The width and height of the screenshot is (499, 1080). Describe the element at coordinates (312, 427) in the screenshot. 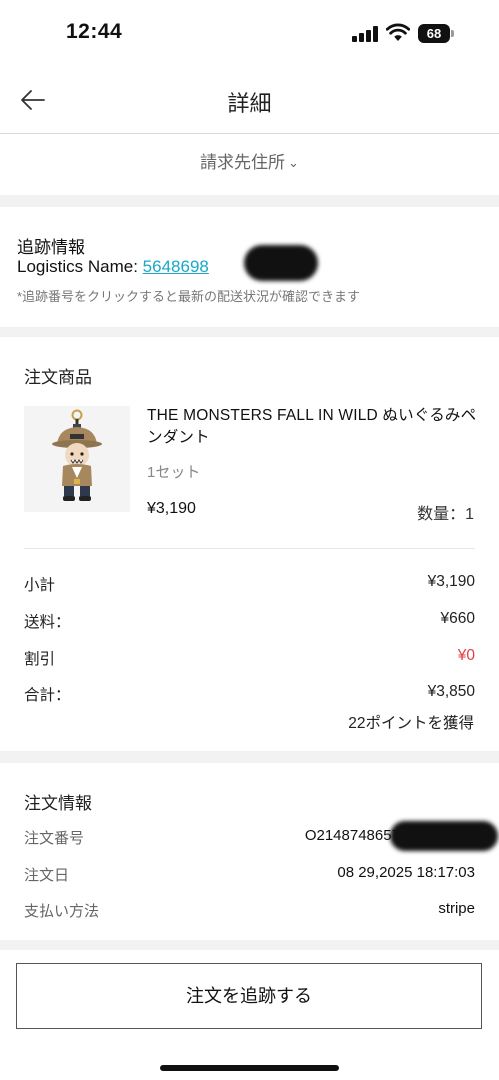

I see `product-name: THE MONSTERS FALL IN WILD ぬいぐるみペンダント` at that location.